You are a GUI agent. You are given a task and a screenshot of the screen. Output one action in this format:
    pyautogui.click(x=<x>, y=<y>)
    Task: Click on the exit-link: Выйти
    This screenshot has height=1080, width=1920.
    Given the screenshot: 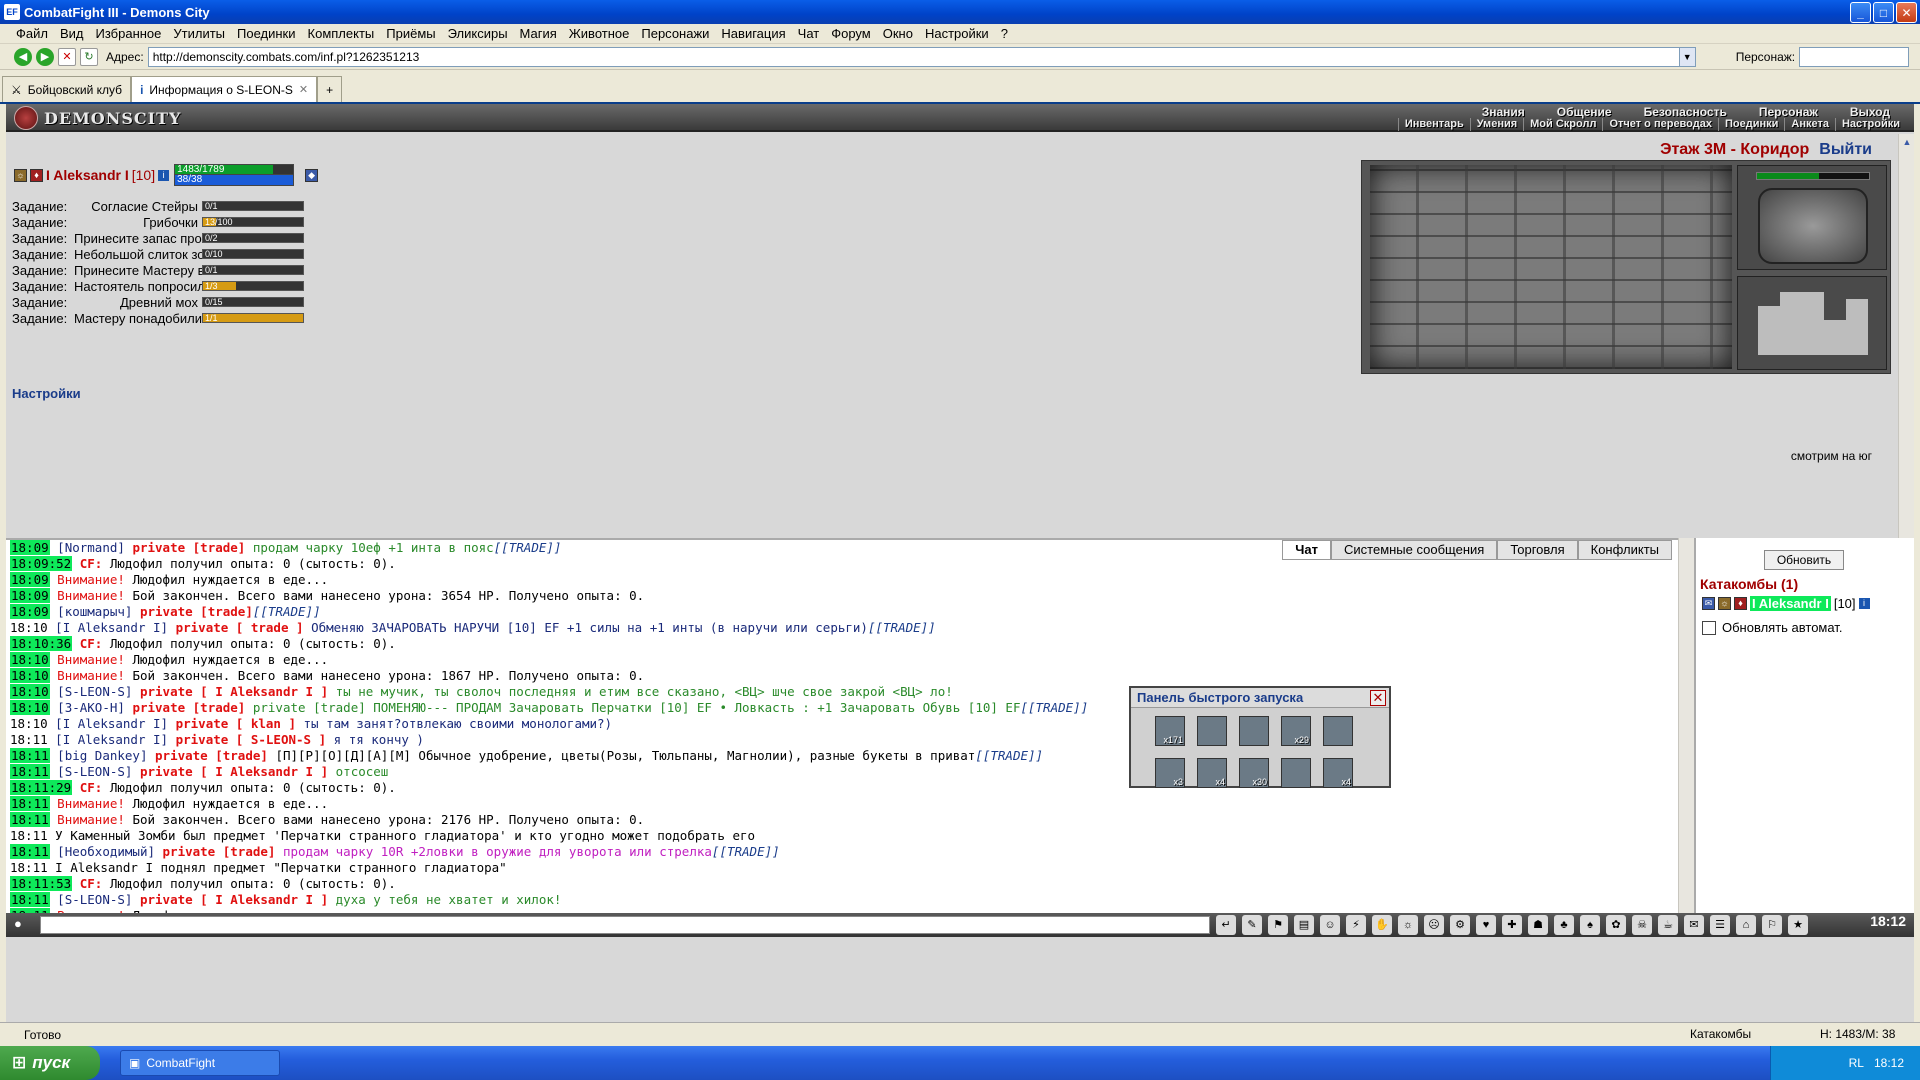 What is the action you would take?
    pyautogui.click(x=1845, y=149)
    